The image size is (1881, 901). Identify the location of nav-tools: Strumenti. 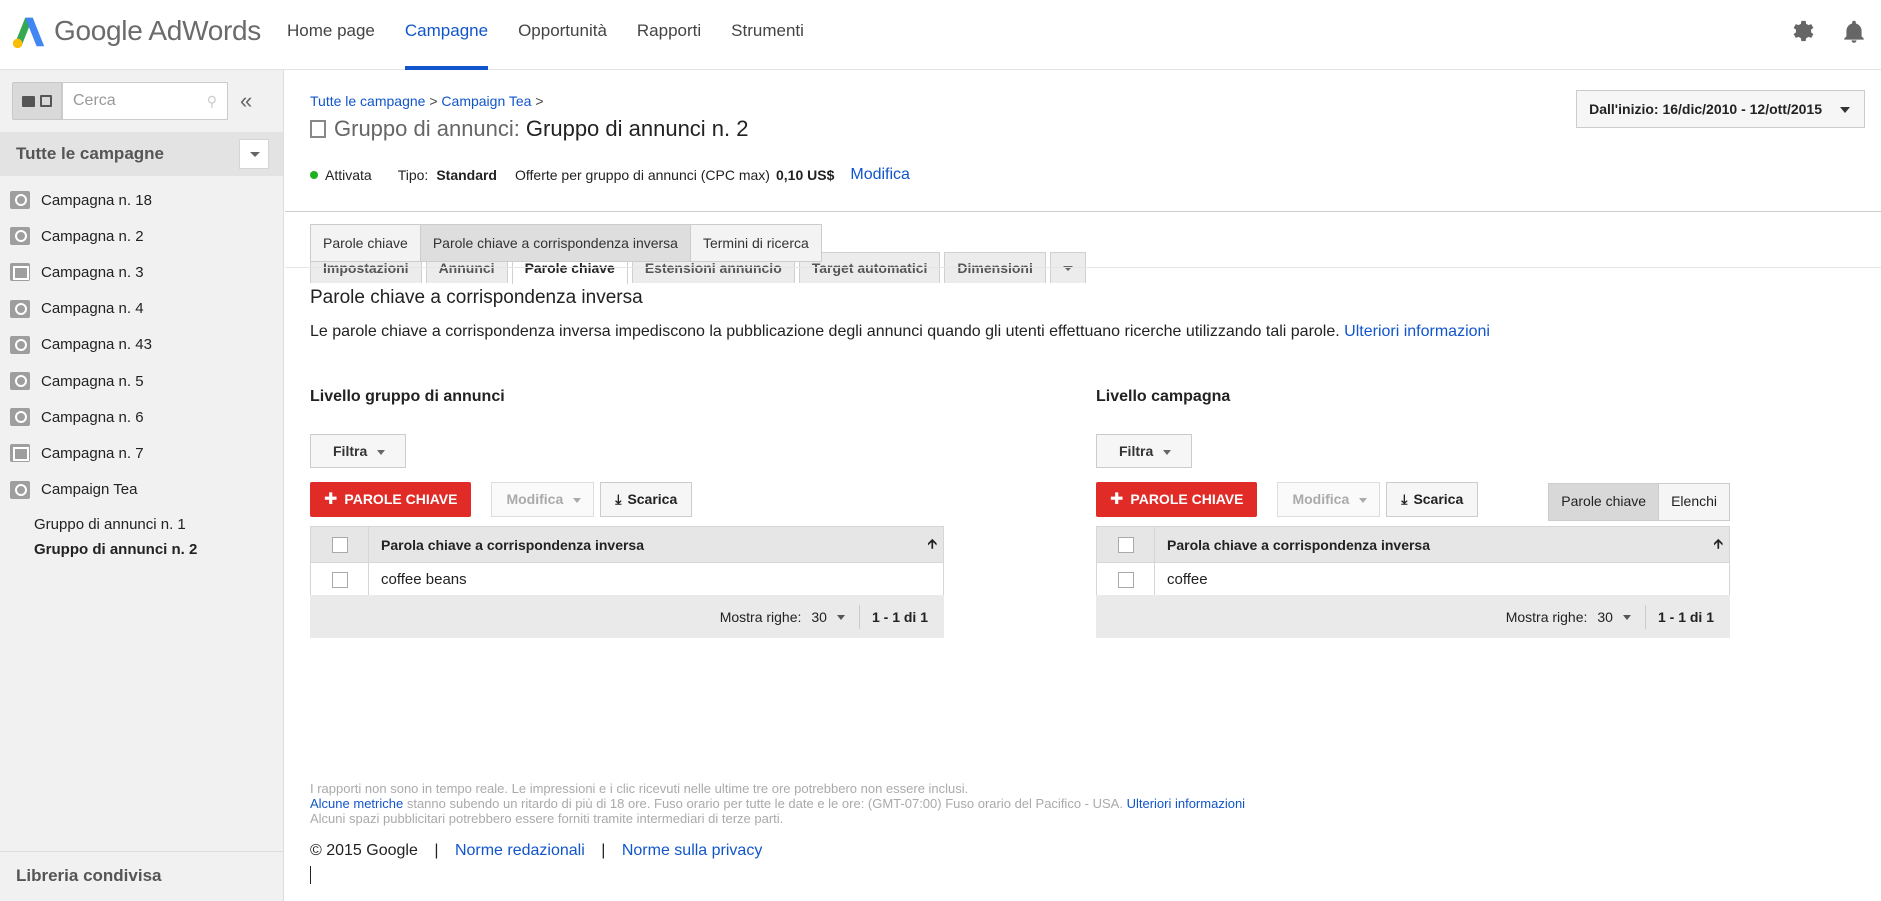
(767, 35).